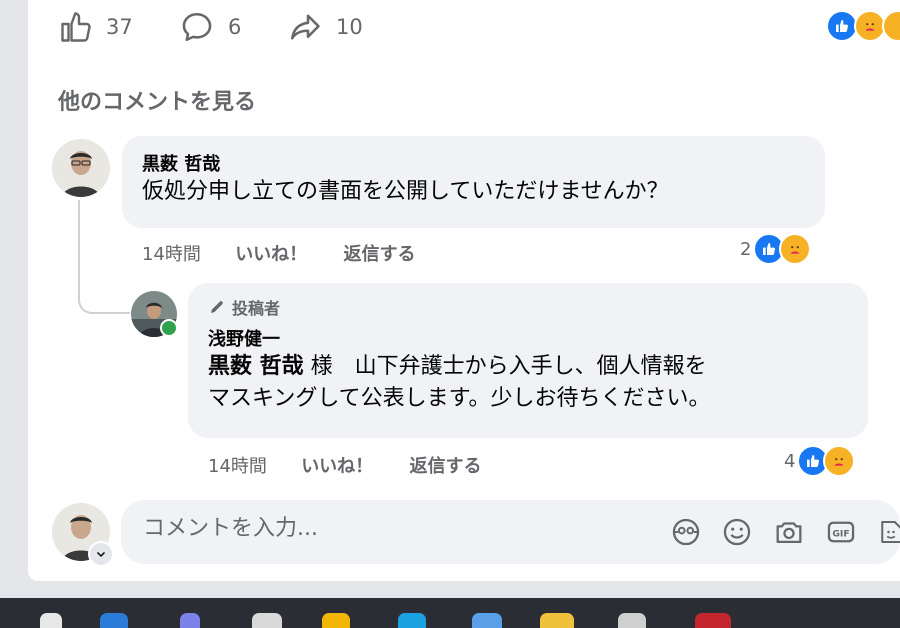 This screenshot has height=628, width=900. I want to click on author-badge: 投稿者, so click(538, 307).